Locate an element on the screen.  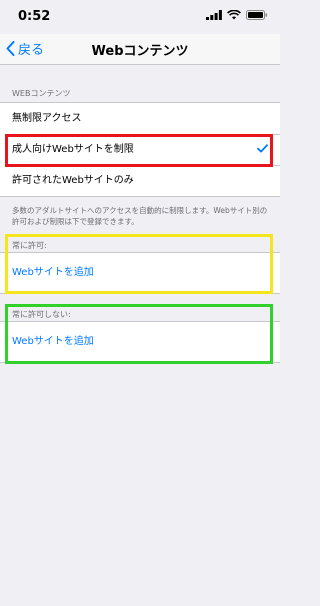
navigation-bar: 戻る Webコンテンツ is located at coordinates (140, 49).